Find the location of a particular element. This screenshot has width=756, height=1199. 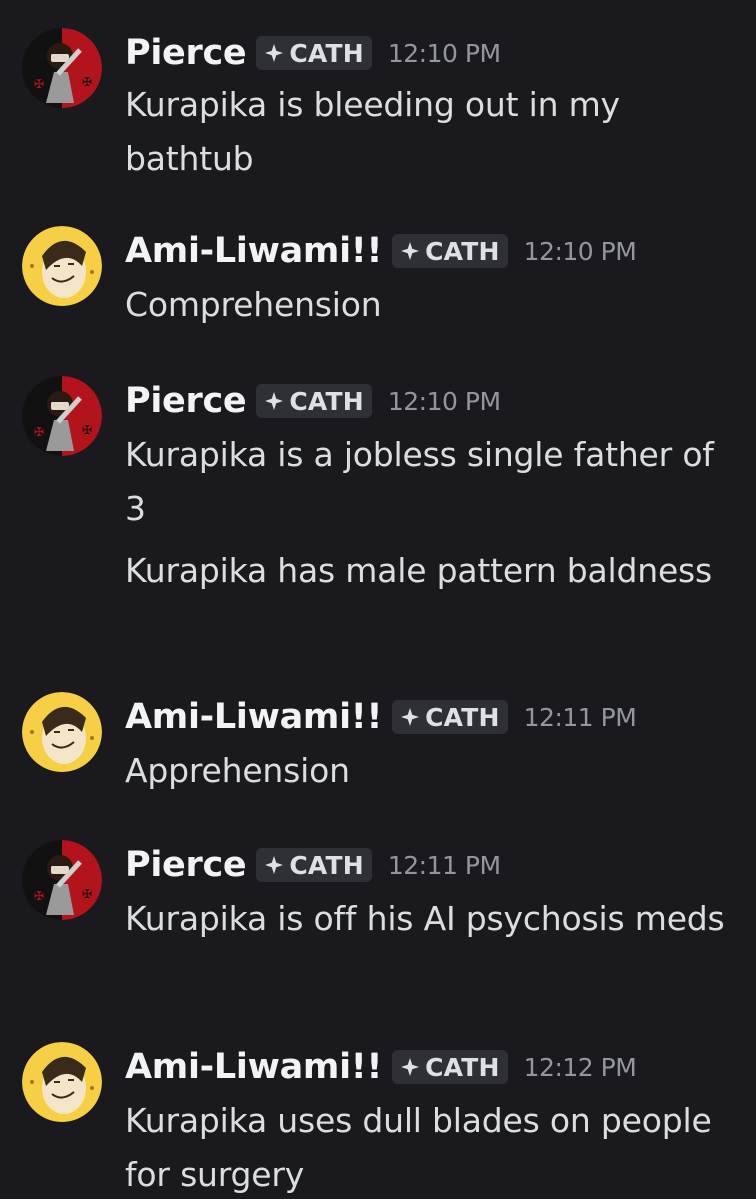

timestamp: 12:12 PM is located at coordinates (580, 1067).